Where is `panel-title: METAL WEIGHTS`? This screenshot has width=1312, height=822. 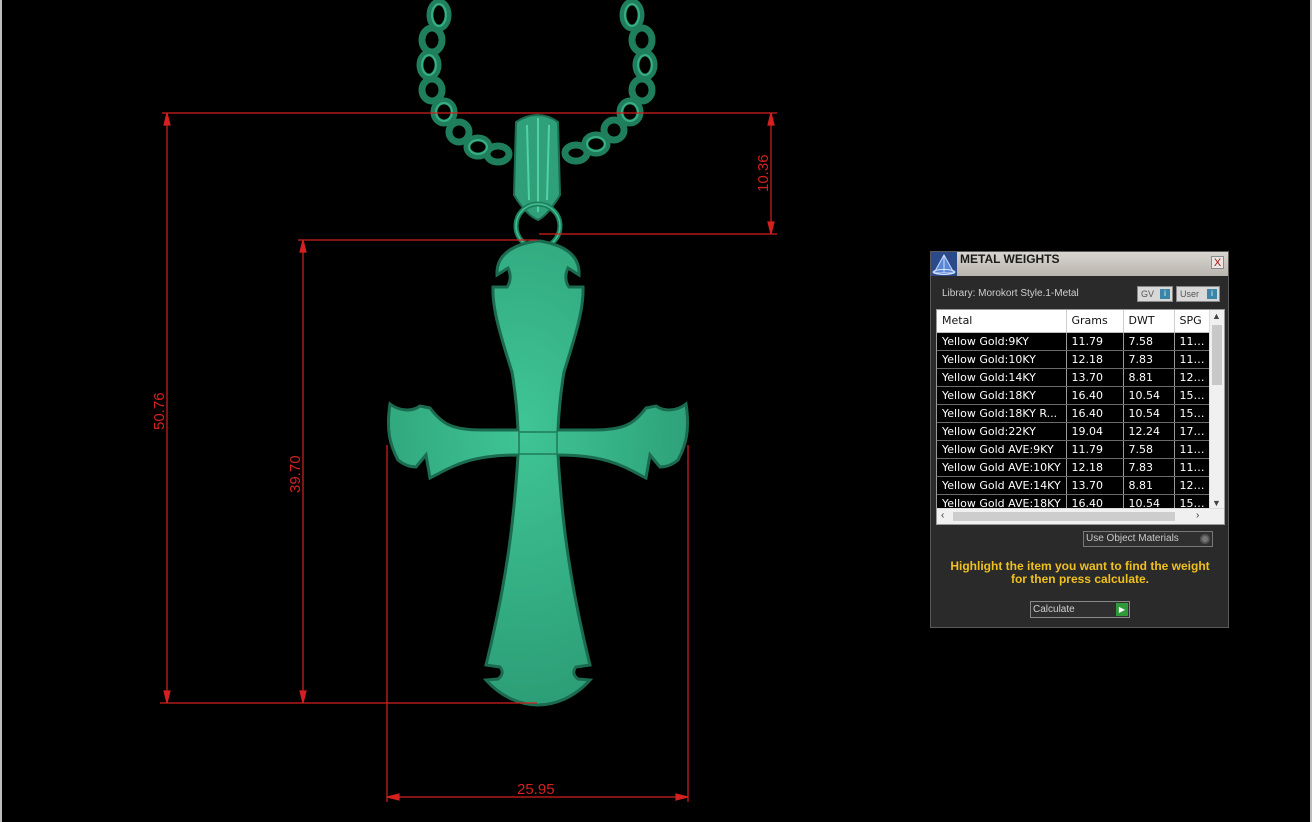
panel-title: METAL WEIGHTS is located at coordinates (1010, 259).